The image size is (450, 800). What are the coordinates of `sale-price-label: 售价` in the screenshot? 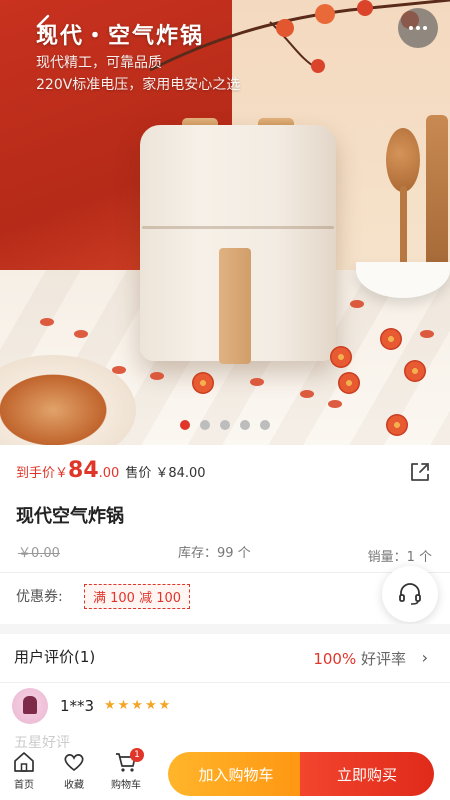 It's located at (138, 473).